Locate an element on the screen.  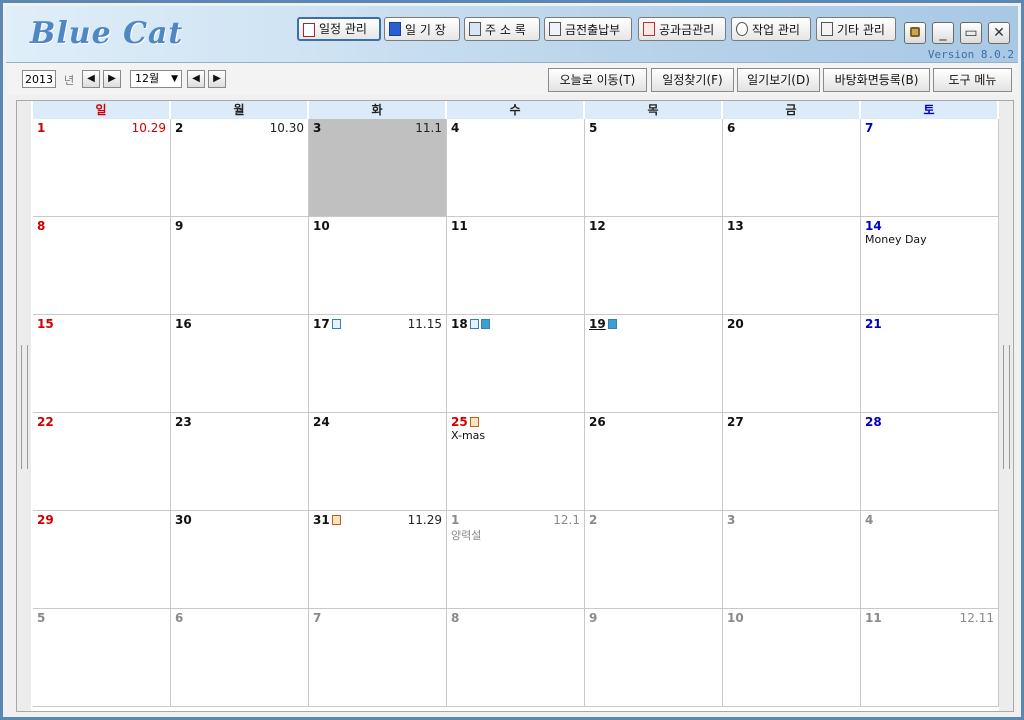
notepad-icon is located at coordinates (827, 29).